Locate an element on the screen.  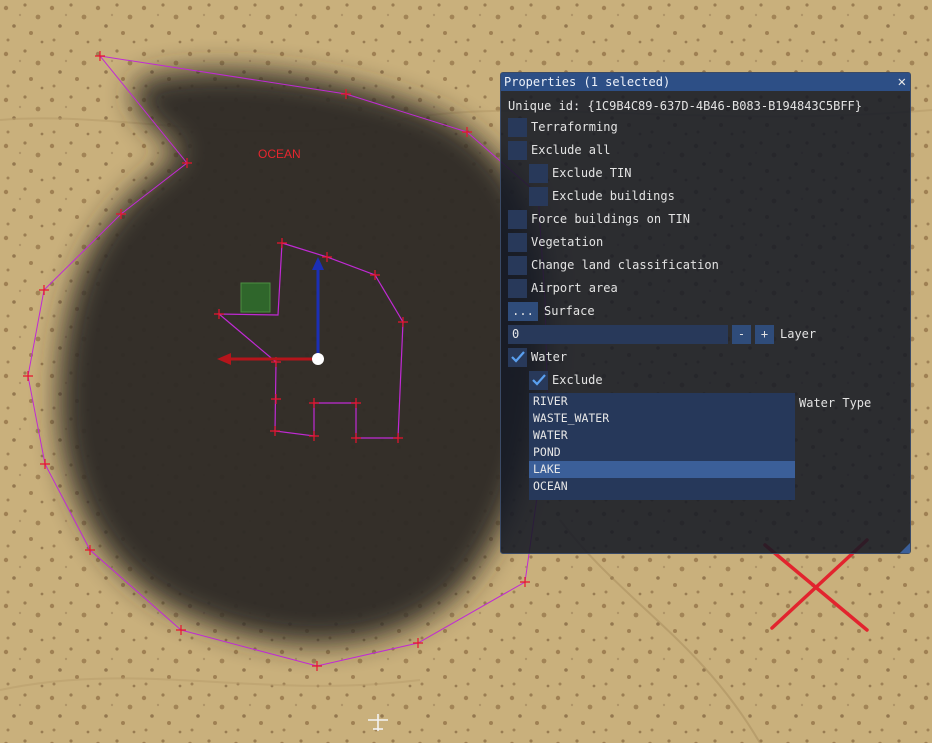
option-exclude-tin: Exclude TIN is located at coordinates (580, 173).